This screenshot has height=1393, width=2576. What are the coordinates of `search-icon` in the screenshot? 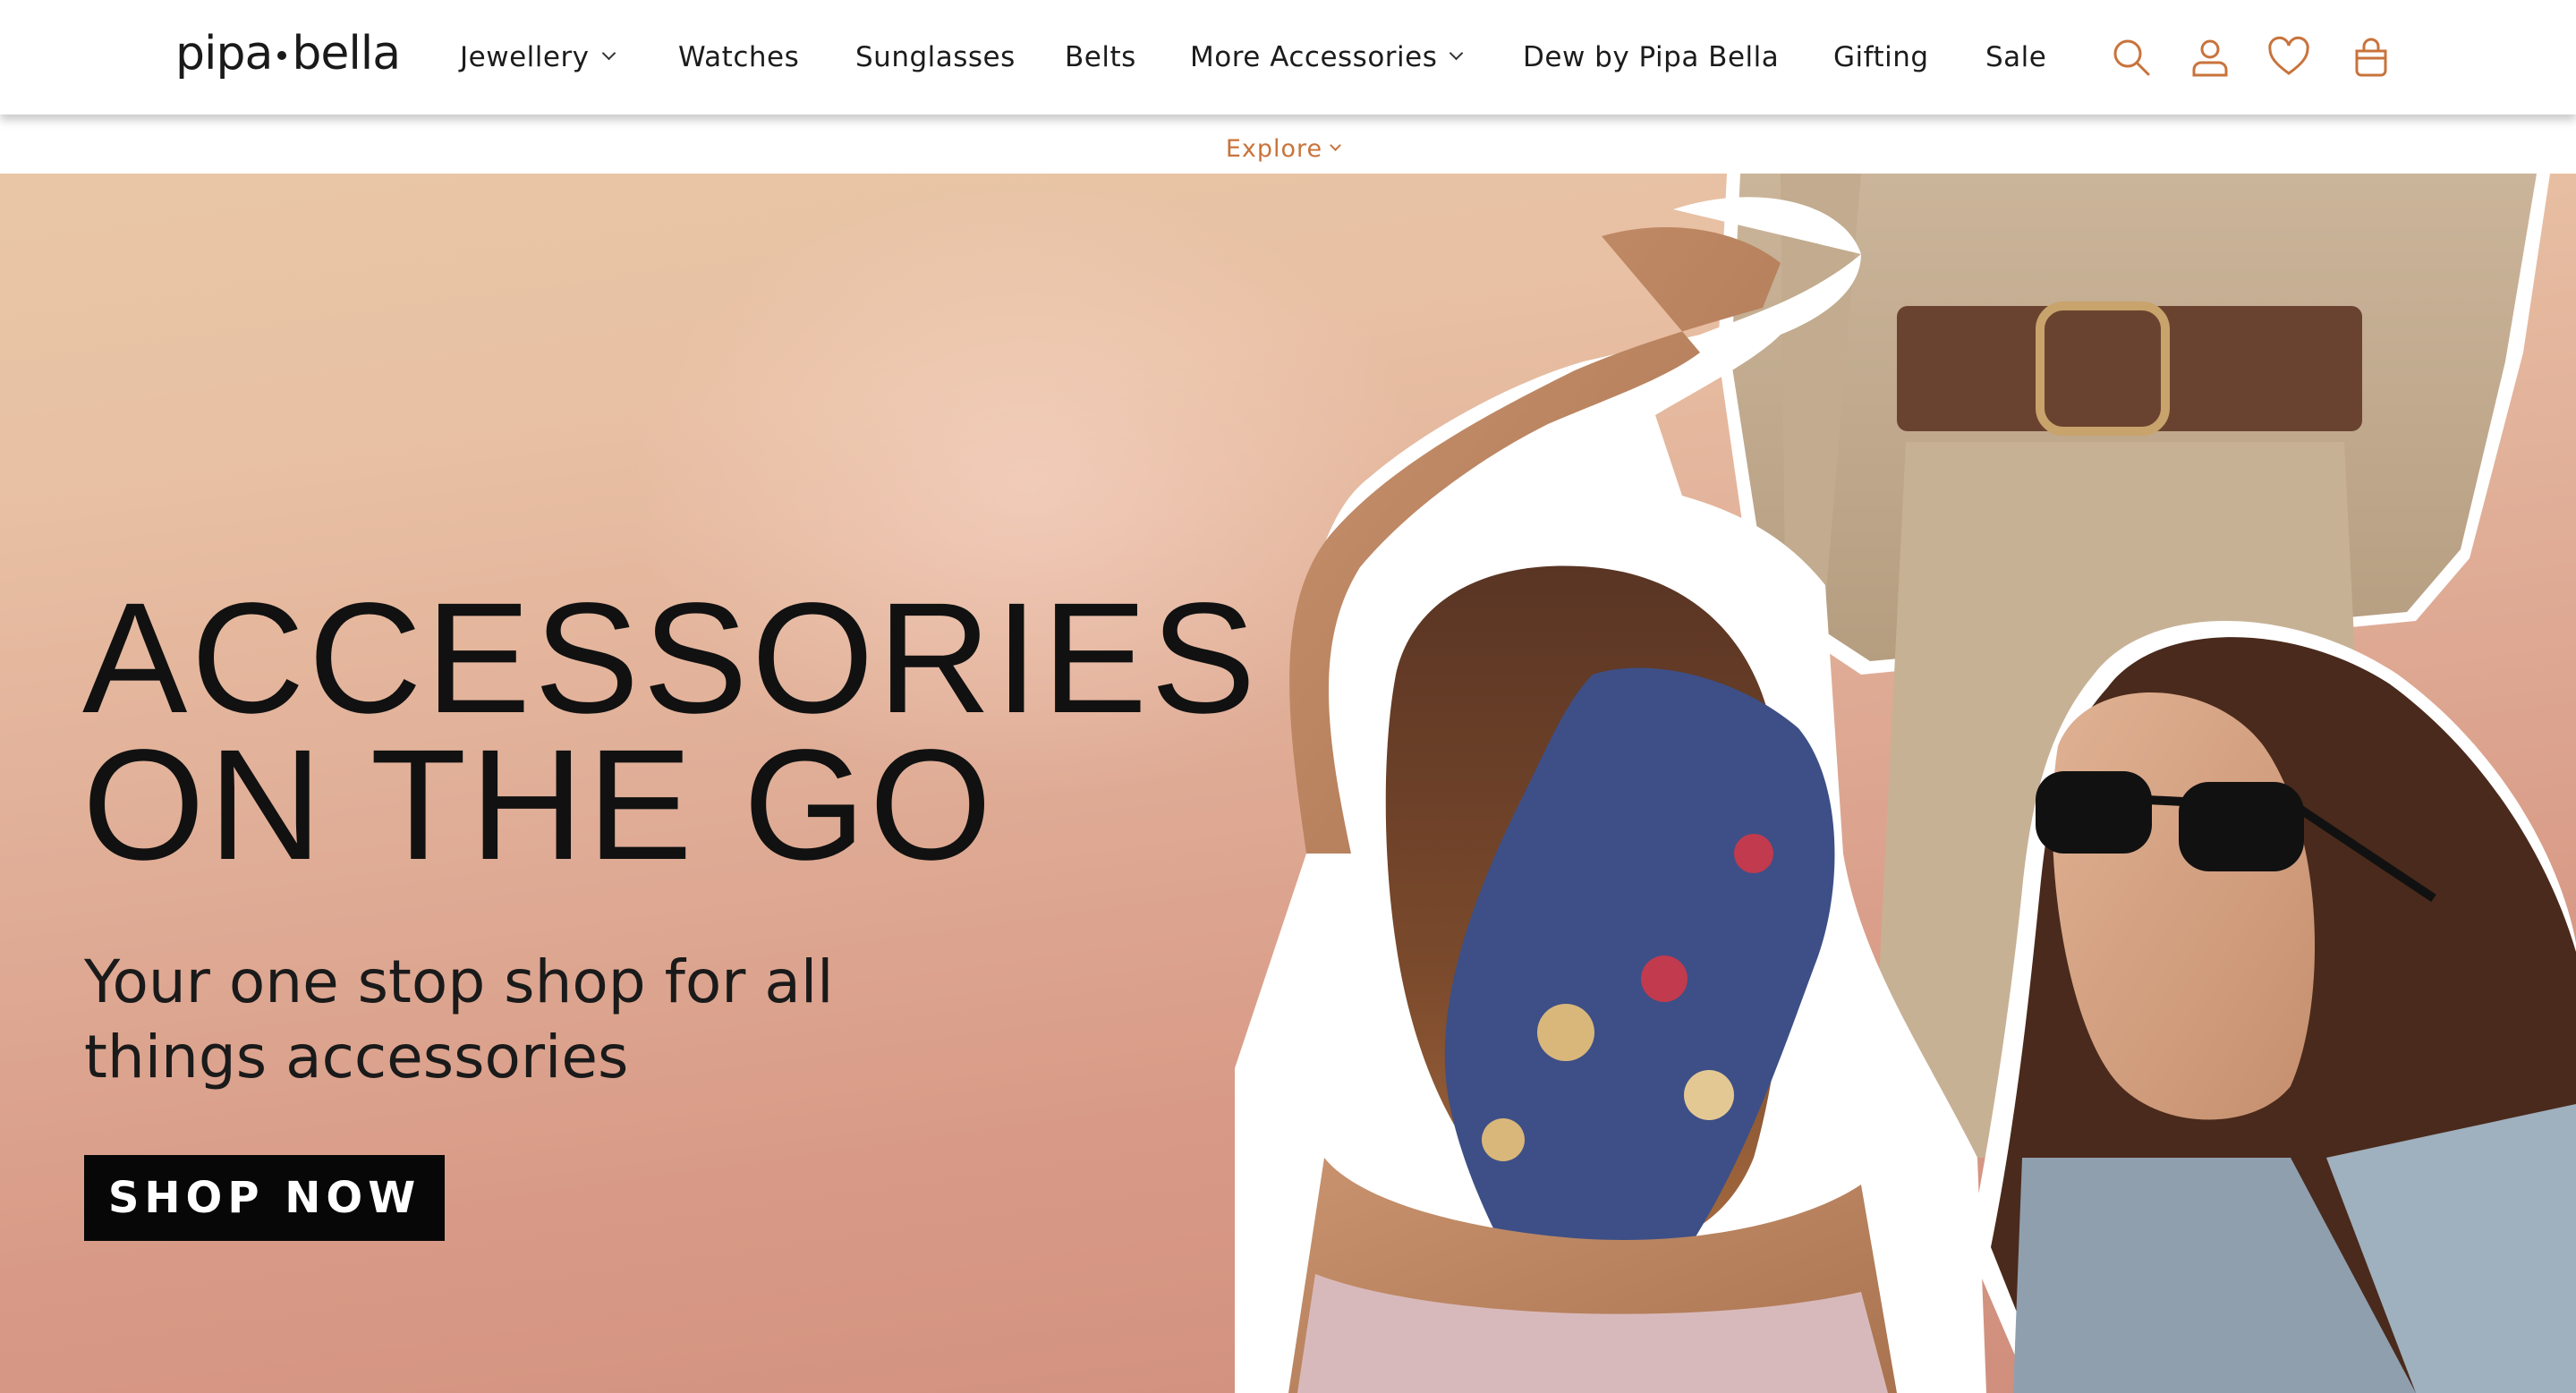 It's located at (2131, 57).